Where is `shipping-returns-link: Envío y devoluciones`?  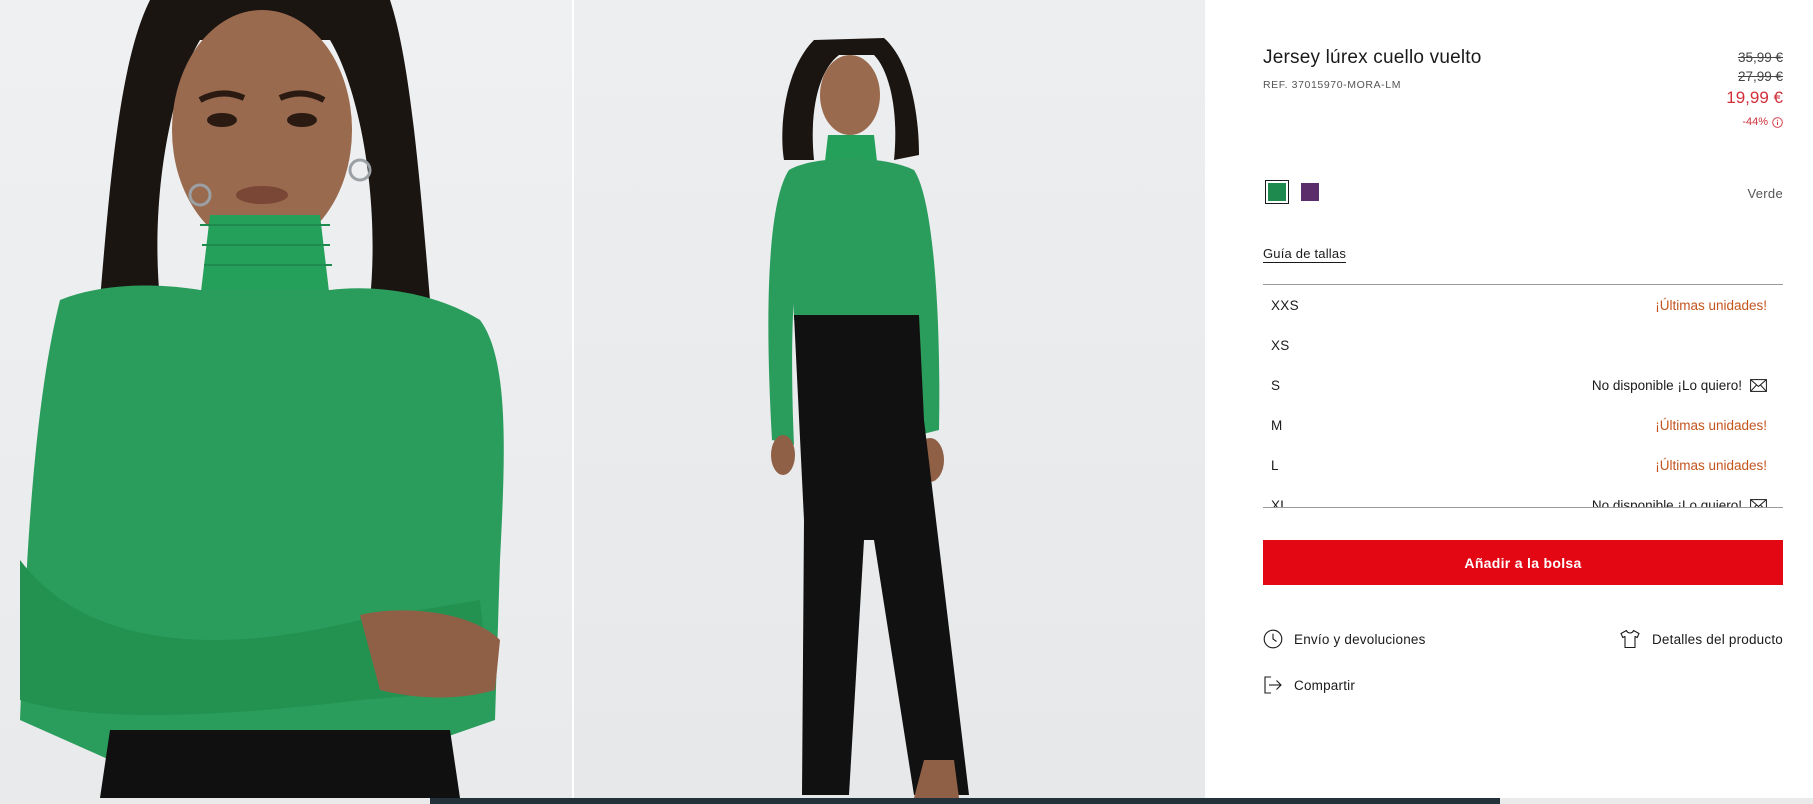 shipping-returns-link: Envío y devoluciones is located at coordinates (1344, 639).